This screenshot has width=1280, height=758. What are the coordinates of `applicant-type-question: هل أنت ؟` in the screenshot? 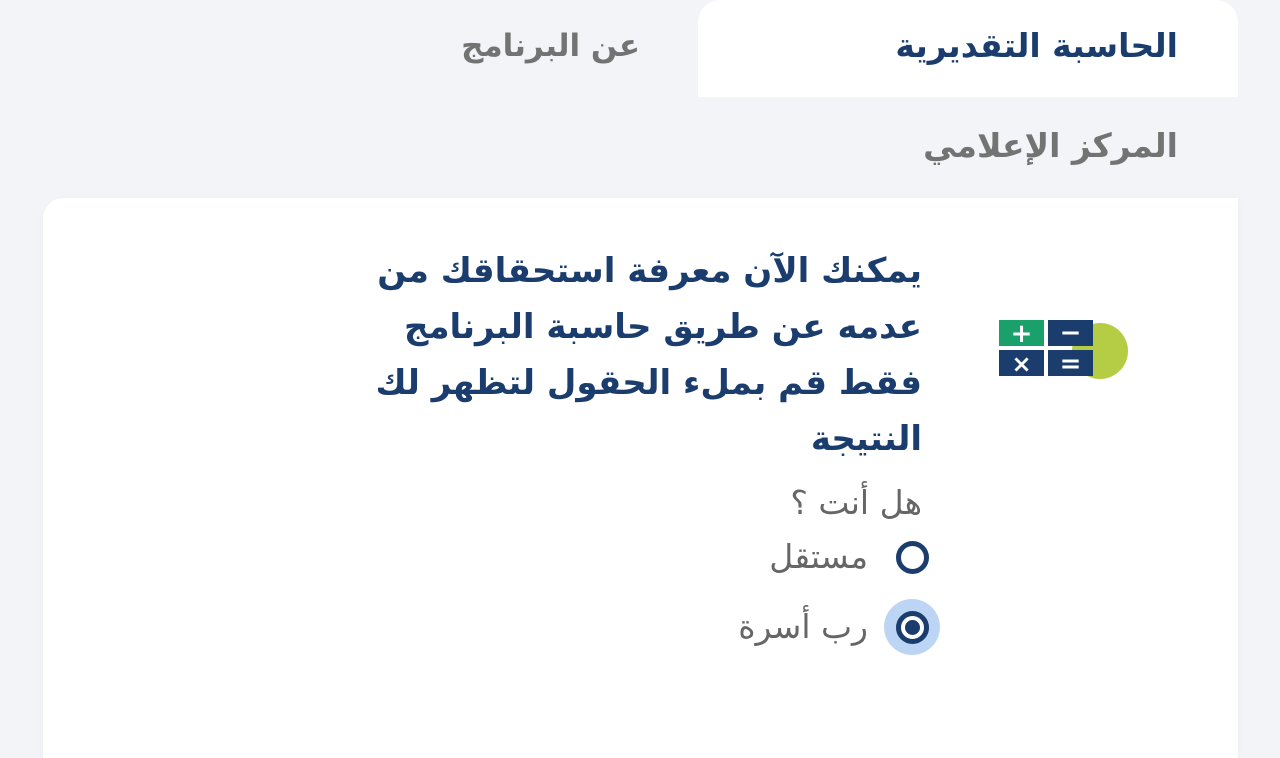 It's located at (856, 502).